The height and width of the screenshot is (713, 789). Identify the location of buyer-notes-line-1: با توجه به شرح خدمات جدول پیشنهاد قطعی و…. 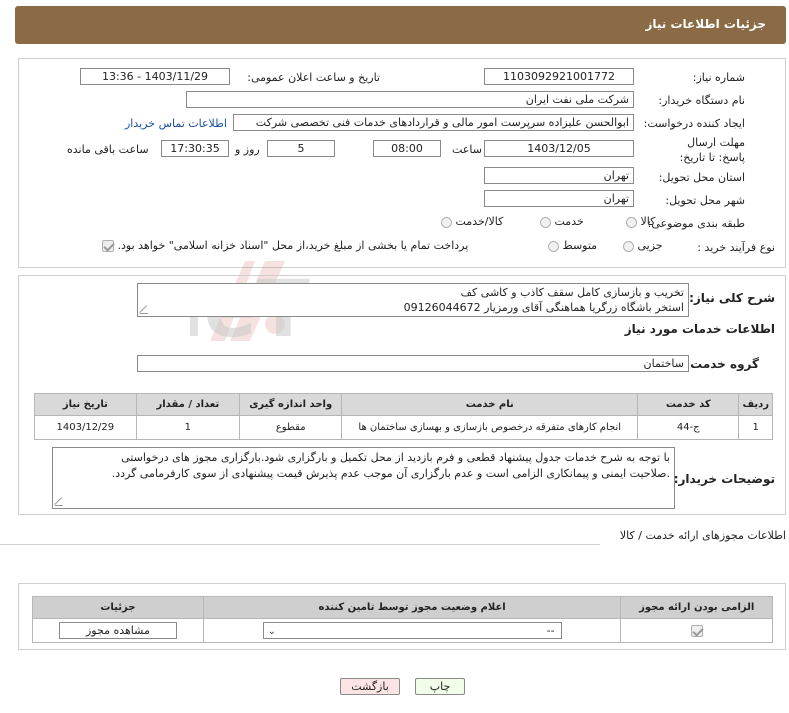
(395, 457).